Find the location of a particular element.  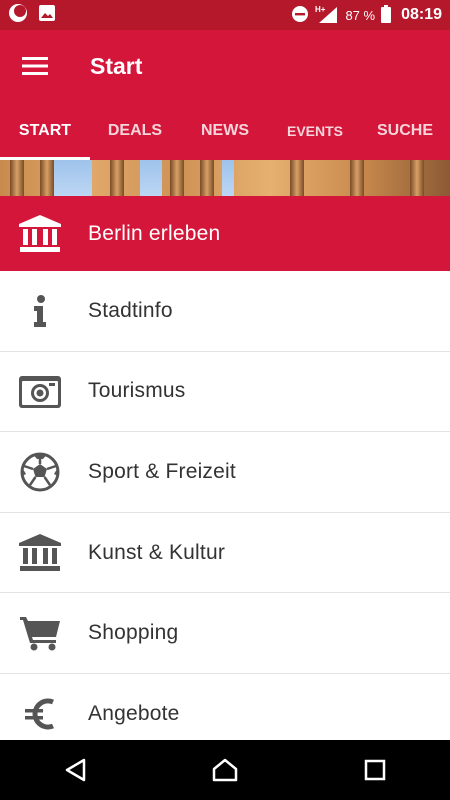

h-plus-signal-icon: H+ is located at coordinates (327, 15).